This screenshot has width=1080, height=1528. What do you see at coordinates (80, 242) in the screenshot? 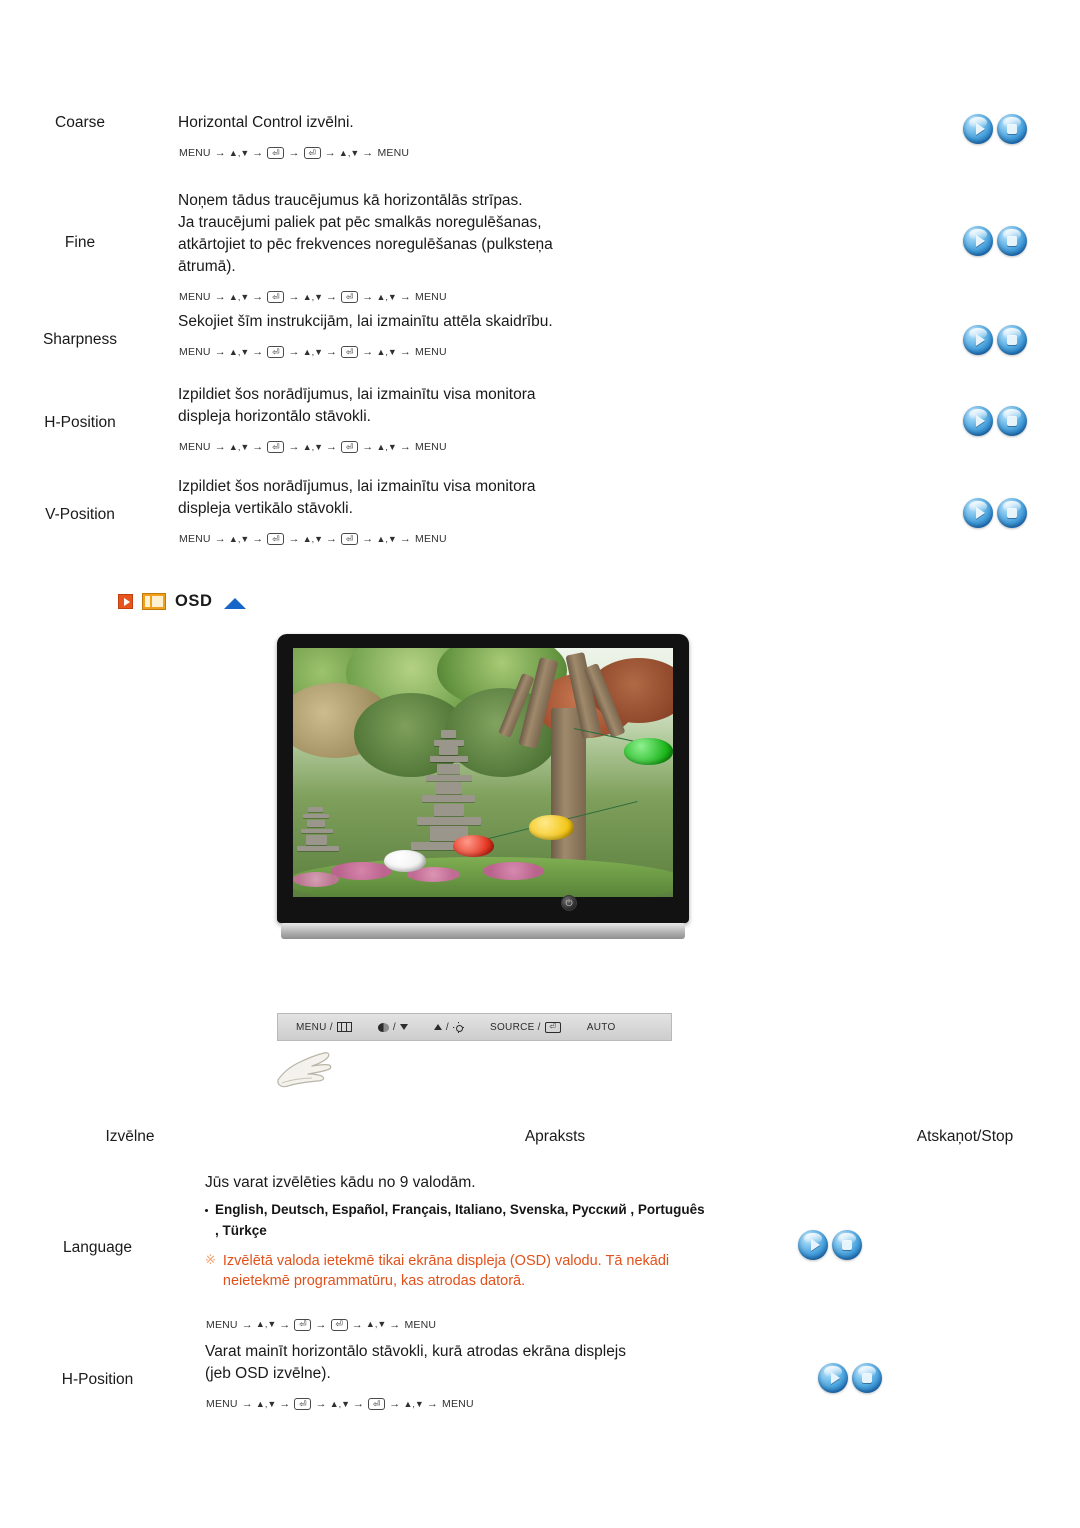
I see `row-menu-label: Fine` at bounding box center [80, 242].